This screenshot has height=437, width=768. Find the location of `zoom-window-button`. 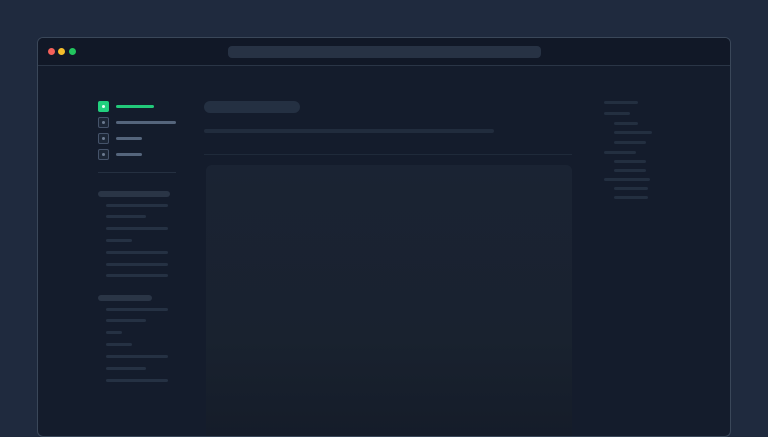

zoom-window-button is located at coordinates (72, 51).